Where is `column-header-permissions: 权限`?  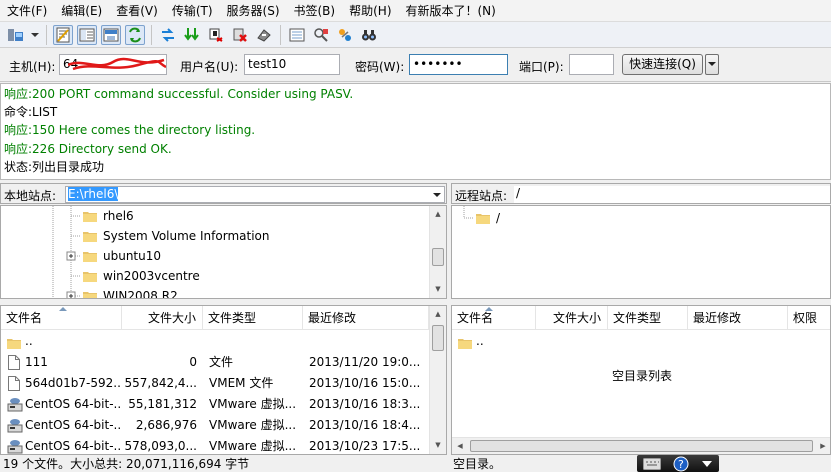 column-header-permissions: 权限 is located at coordinates (809, 318).